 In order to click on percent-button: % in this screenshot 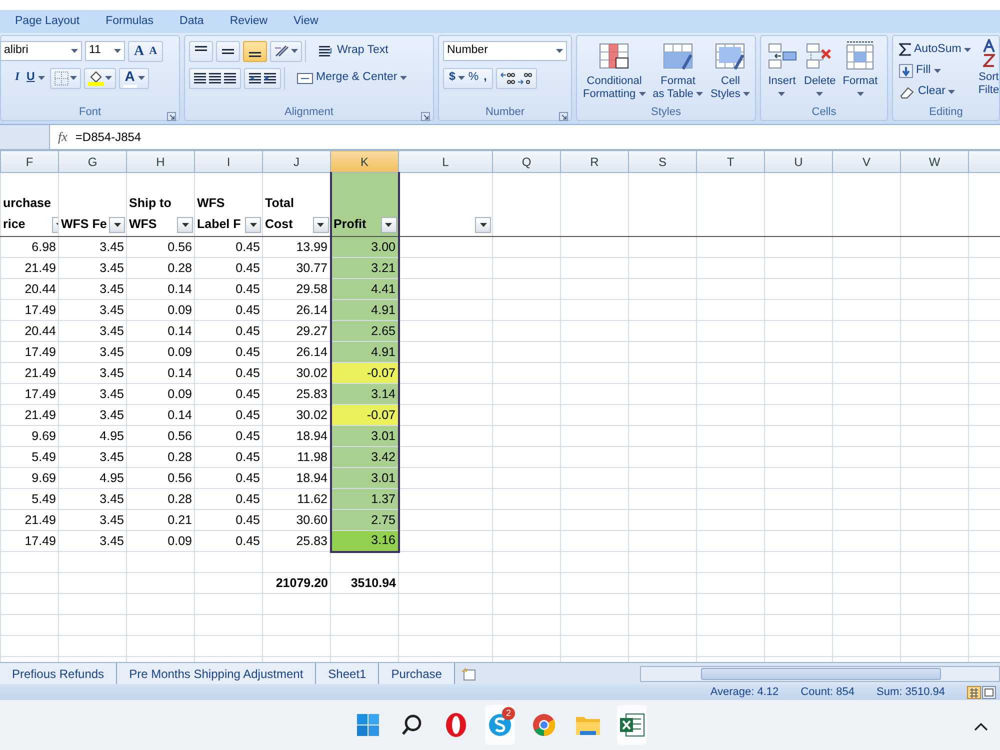, I will do `click(473, 78)`.